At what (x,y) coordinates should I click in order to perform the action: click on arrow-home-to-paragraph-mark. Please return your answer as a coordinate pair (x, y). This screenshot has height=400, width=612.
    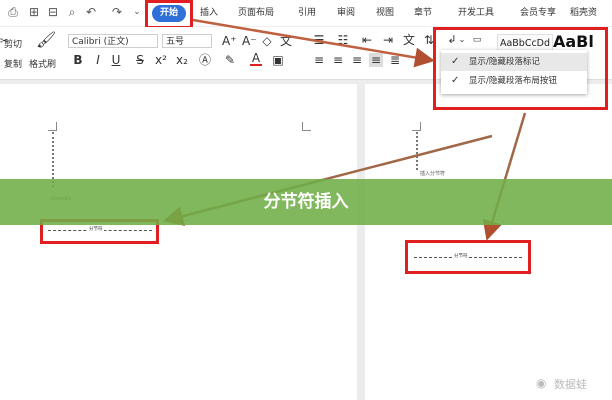
    Looking at the image, I should click on (313, 43).